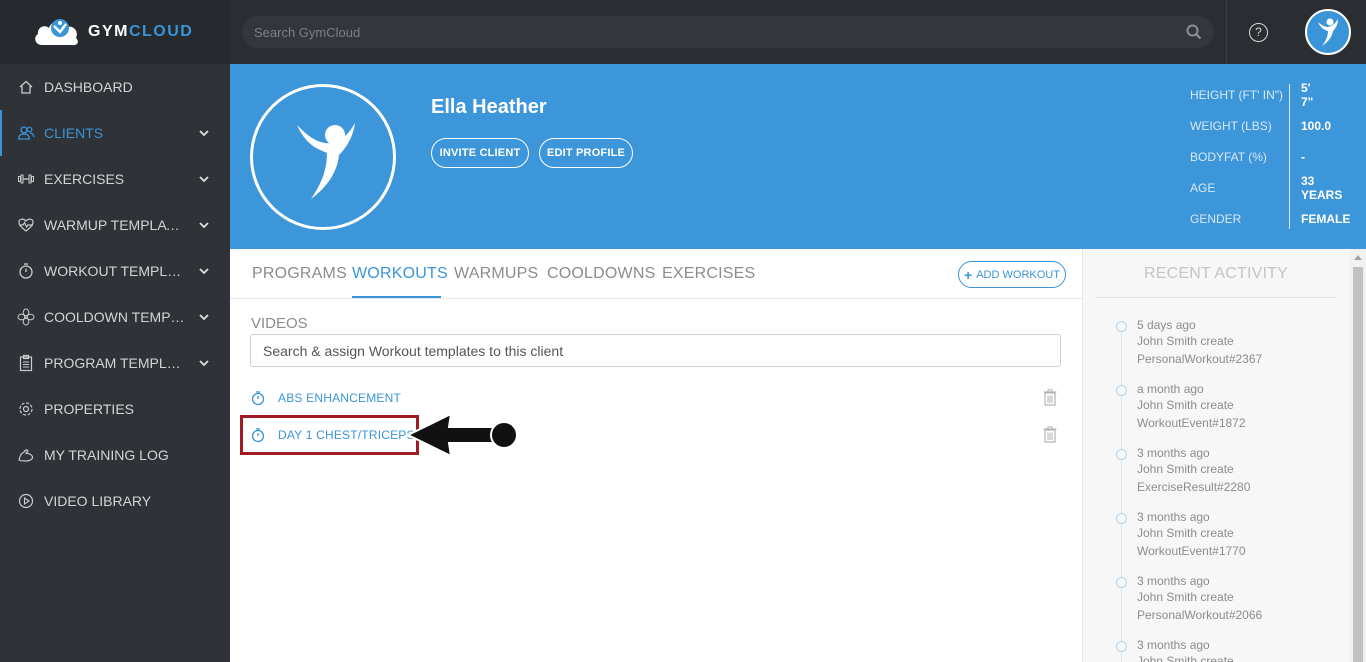 This screenshot has height=662, width=1366. I want to click on stat-bodyfat: BODYFAT (%) -, so click(1247, 156).